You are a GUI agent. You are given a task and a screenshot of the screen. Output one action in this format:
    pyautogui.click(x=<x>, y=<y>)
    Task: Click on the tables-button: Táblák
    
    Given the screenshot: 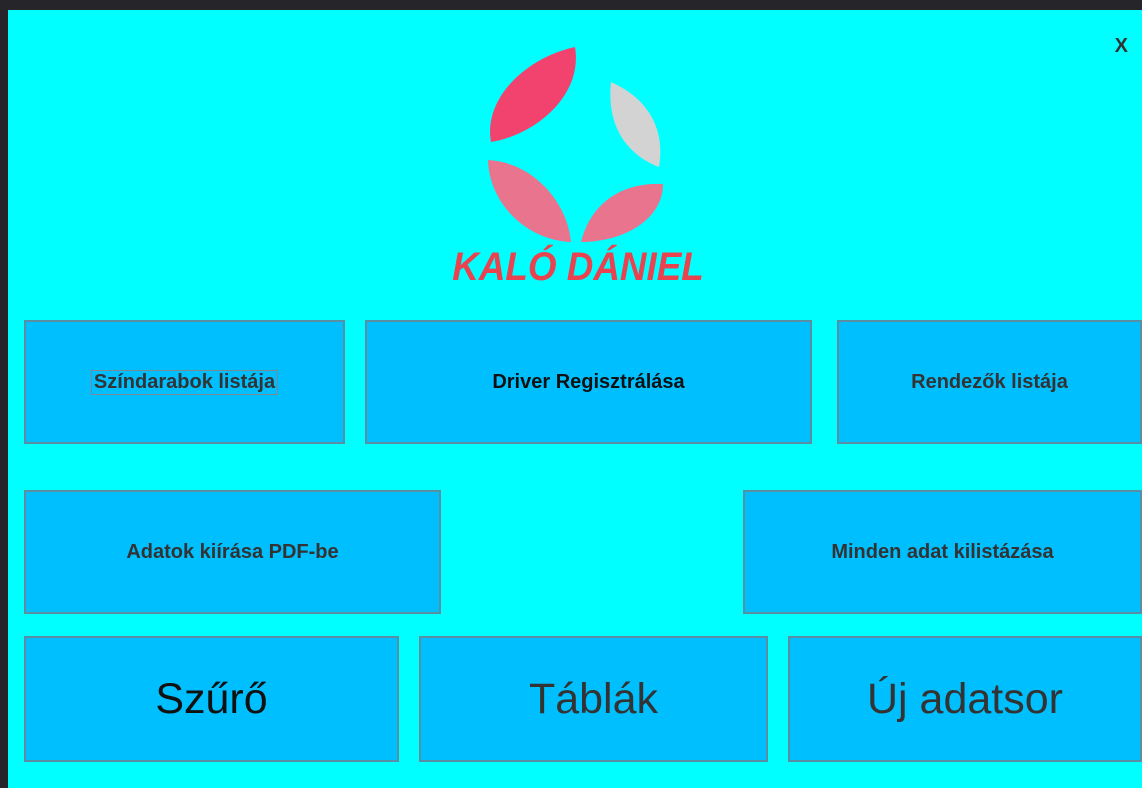 What is the action you would take?
    pyautogui.click(x=593, y=699)
    